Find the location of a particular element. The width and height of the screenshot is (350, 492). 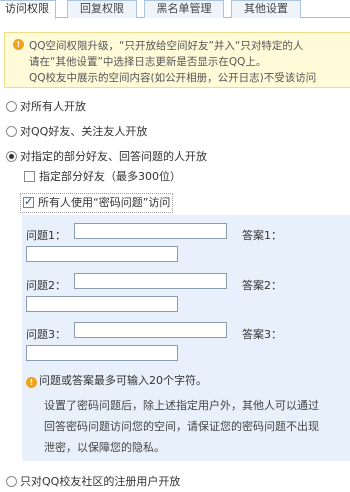

tab-bar: 访问权限 回复权限 黑名单管理 其他设置 is located at coordinates (175, 9).